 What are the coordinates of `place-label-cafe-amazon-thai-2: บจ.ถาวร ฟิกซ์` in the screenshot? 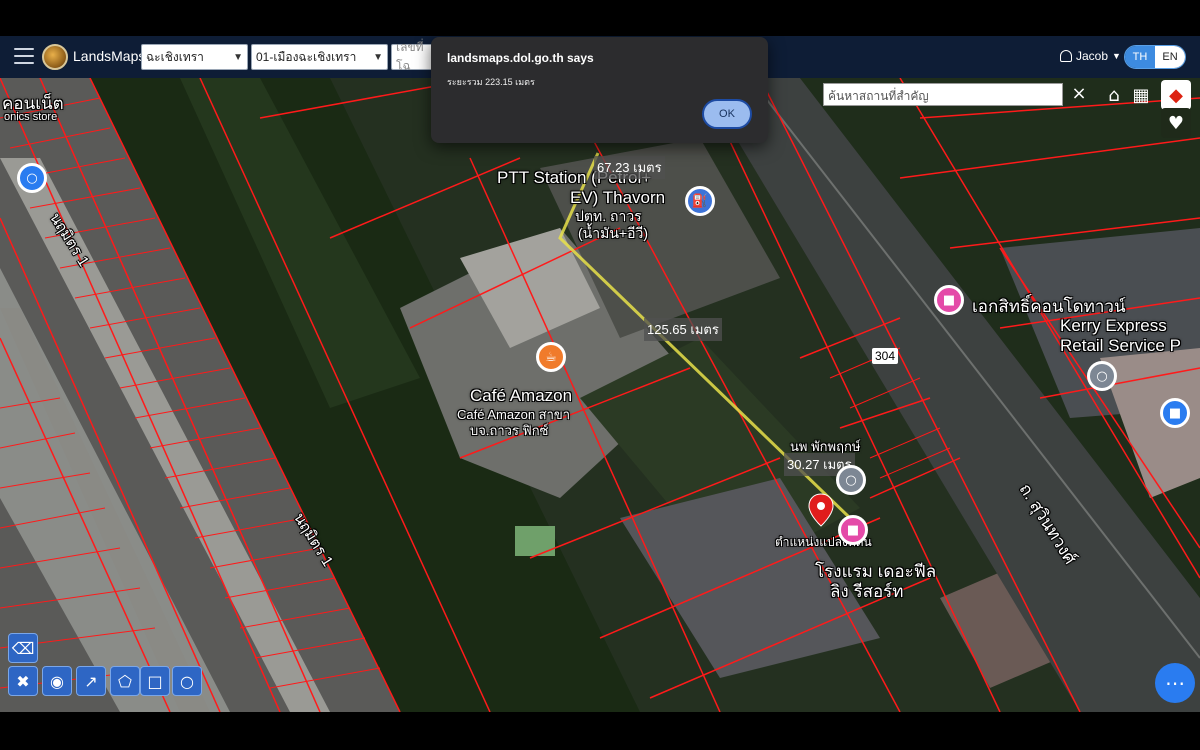 It's located at (509, 430).